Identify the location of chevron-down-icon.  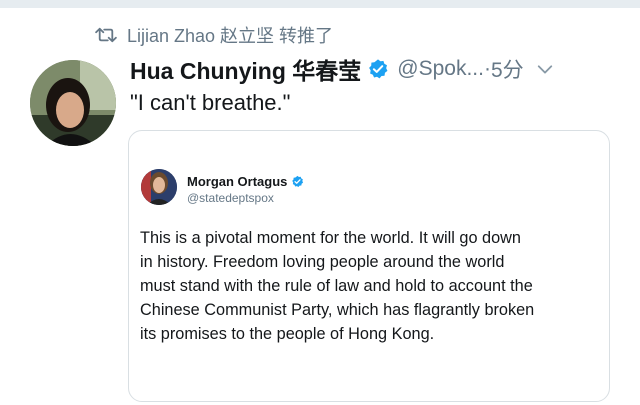
(545, 69).